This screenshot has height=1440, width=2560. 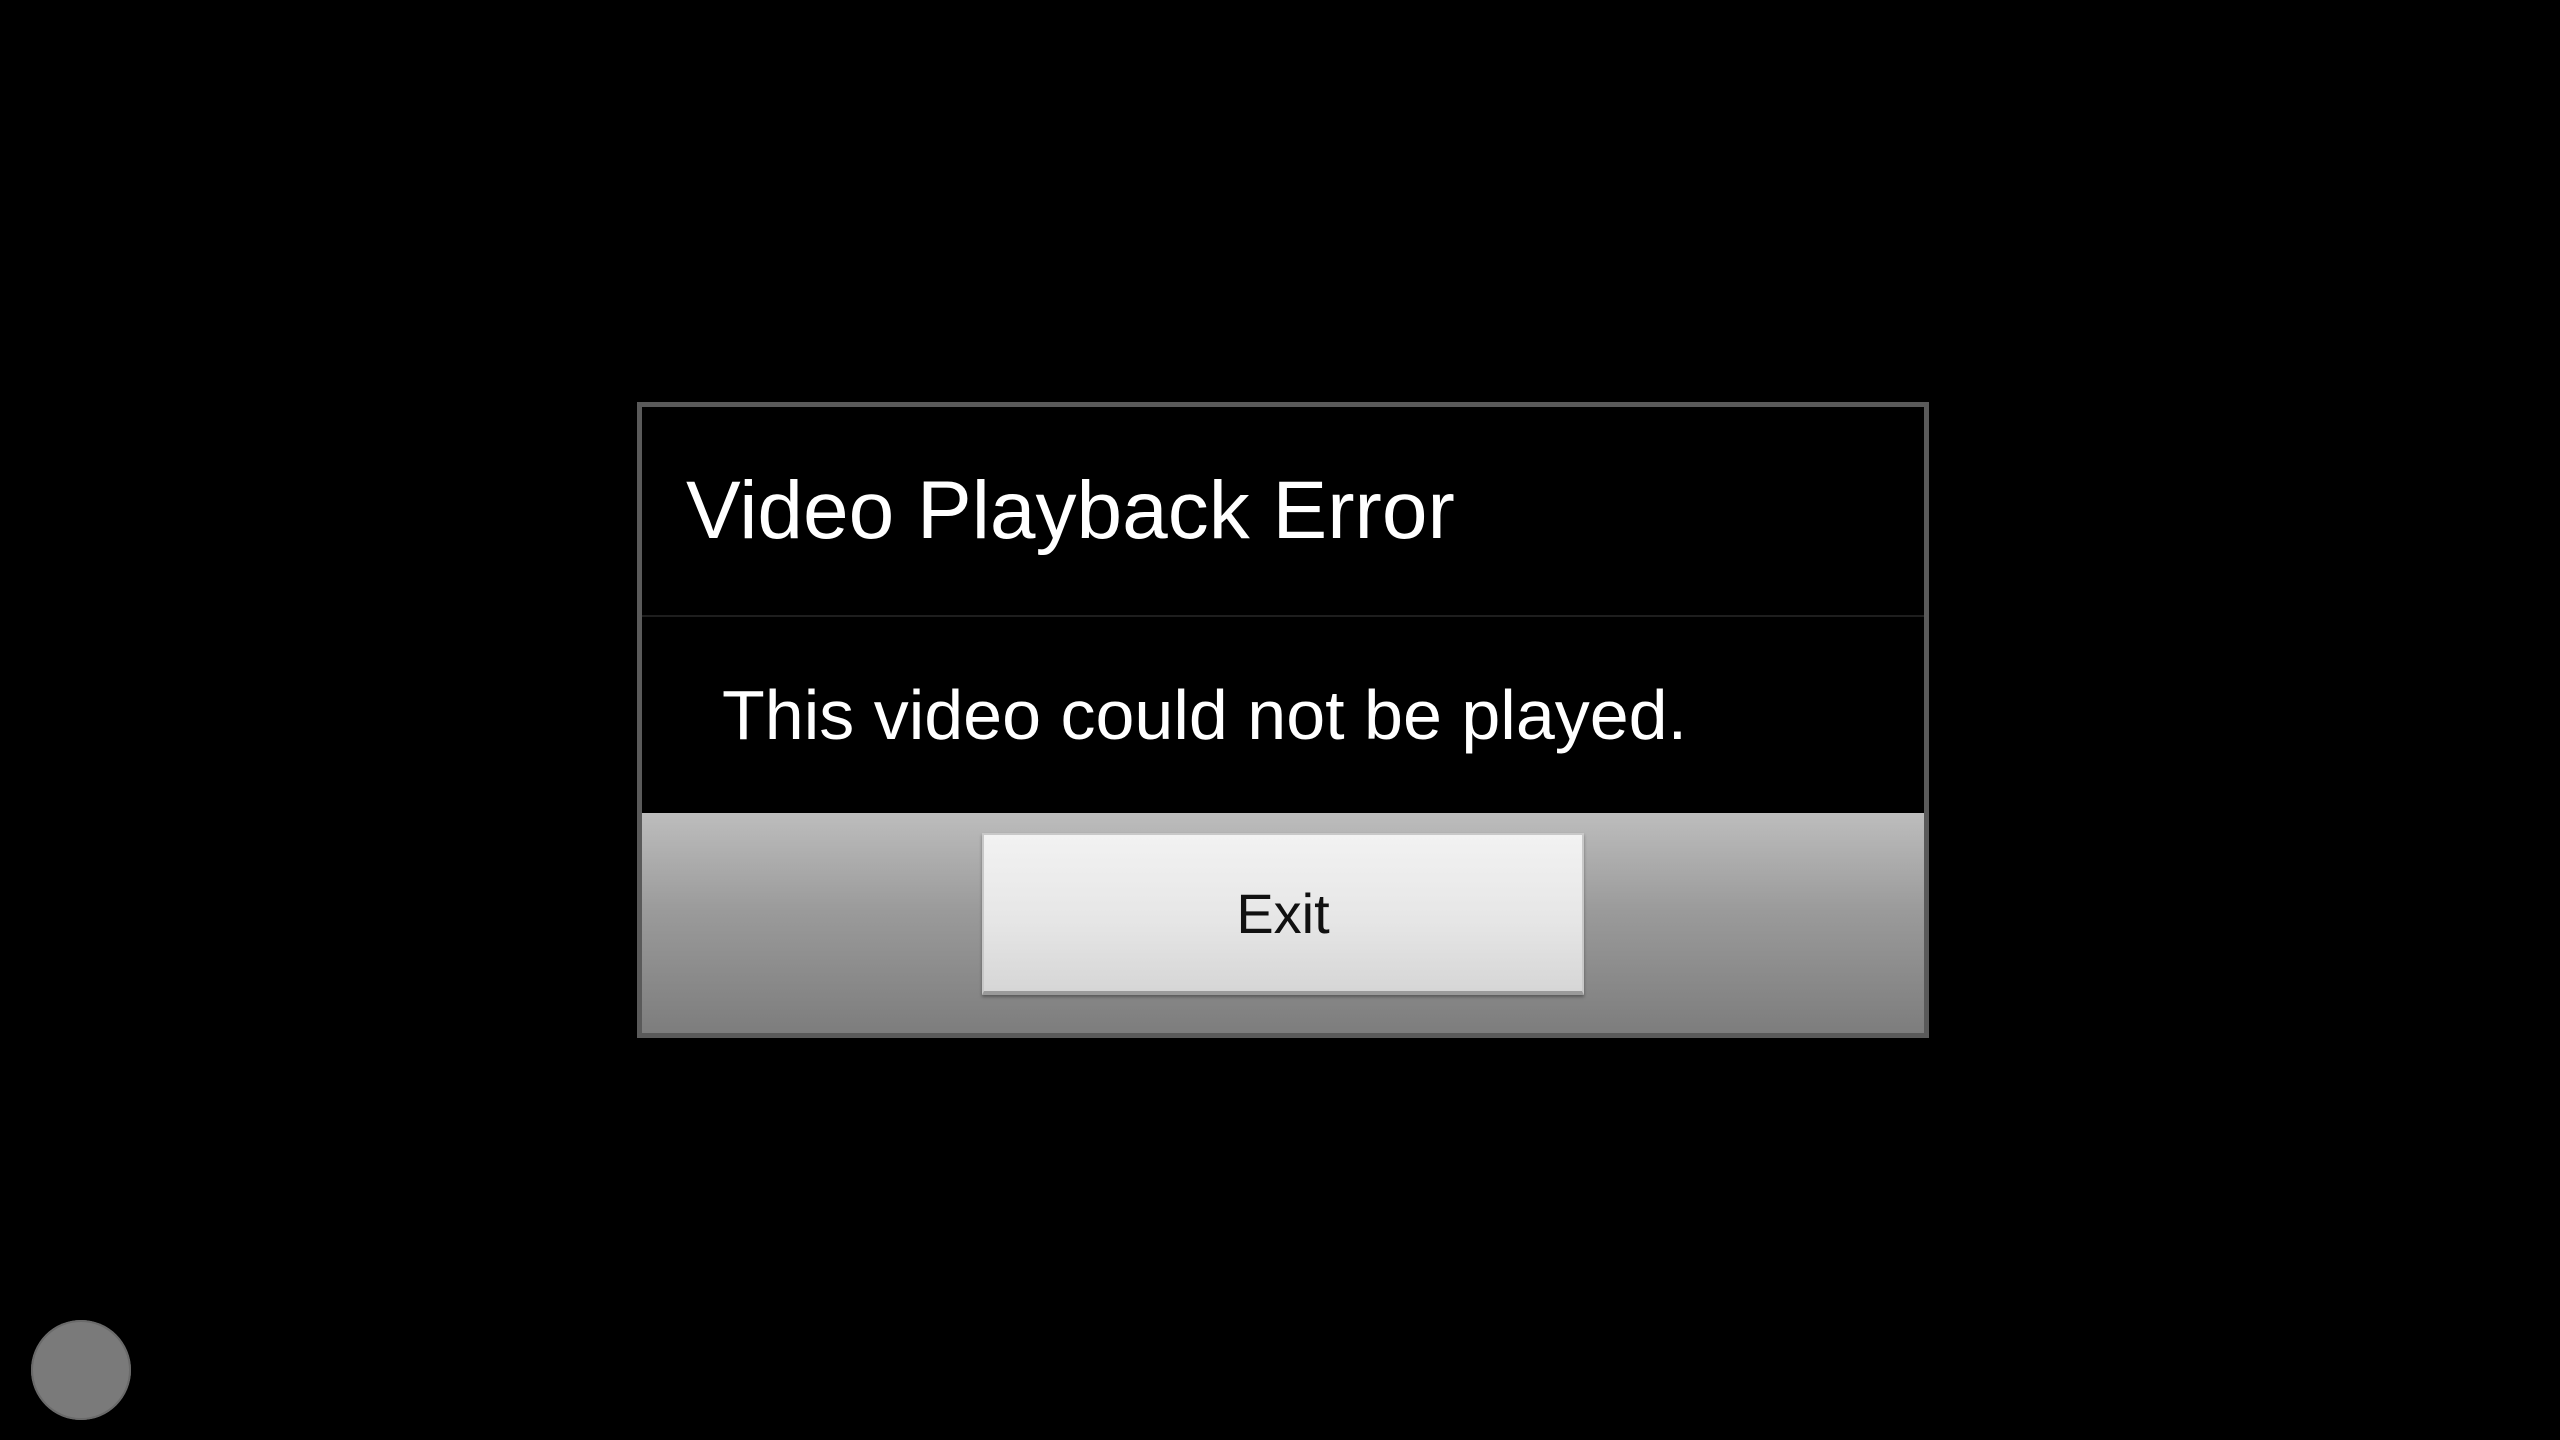 What do you see at coordinates (81, 1370) in the screenshot?
I see `assistive-touch-icon` at bounding box center [81, 1370].